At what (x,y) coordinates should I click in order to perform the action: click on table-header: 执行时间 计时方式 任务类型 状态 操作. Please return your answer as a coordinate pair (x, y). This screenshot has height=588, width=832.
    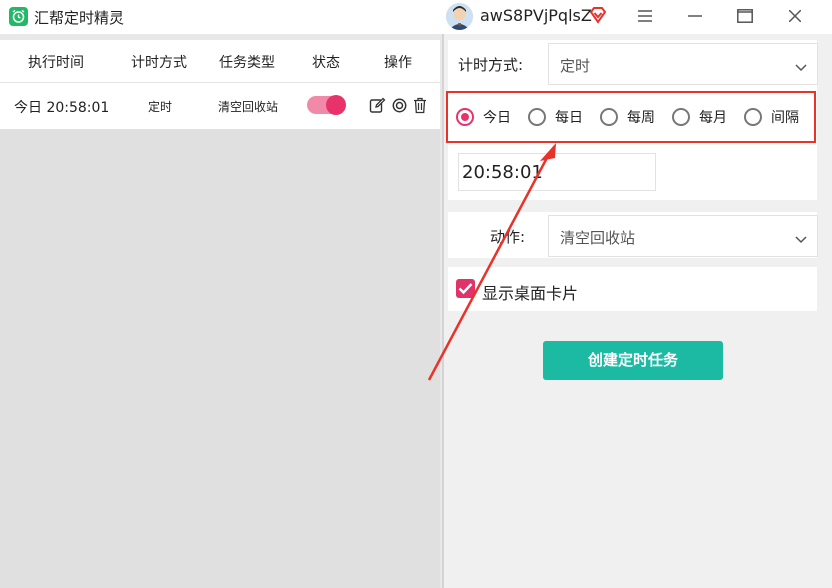
    Looking at the image, I should click on (220, 61).